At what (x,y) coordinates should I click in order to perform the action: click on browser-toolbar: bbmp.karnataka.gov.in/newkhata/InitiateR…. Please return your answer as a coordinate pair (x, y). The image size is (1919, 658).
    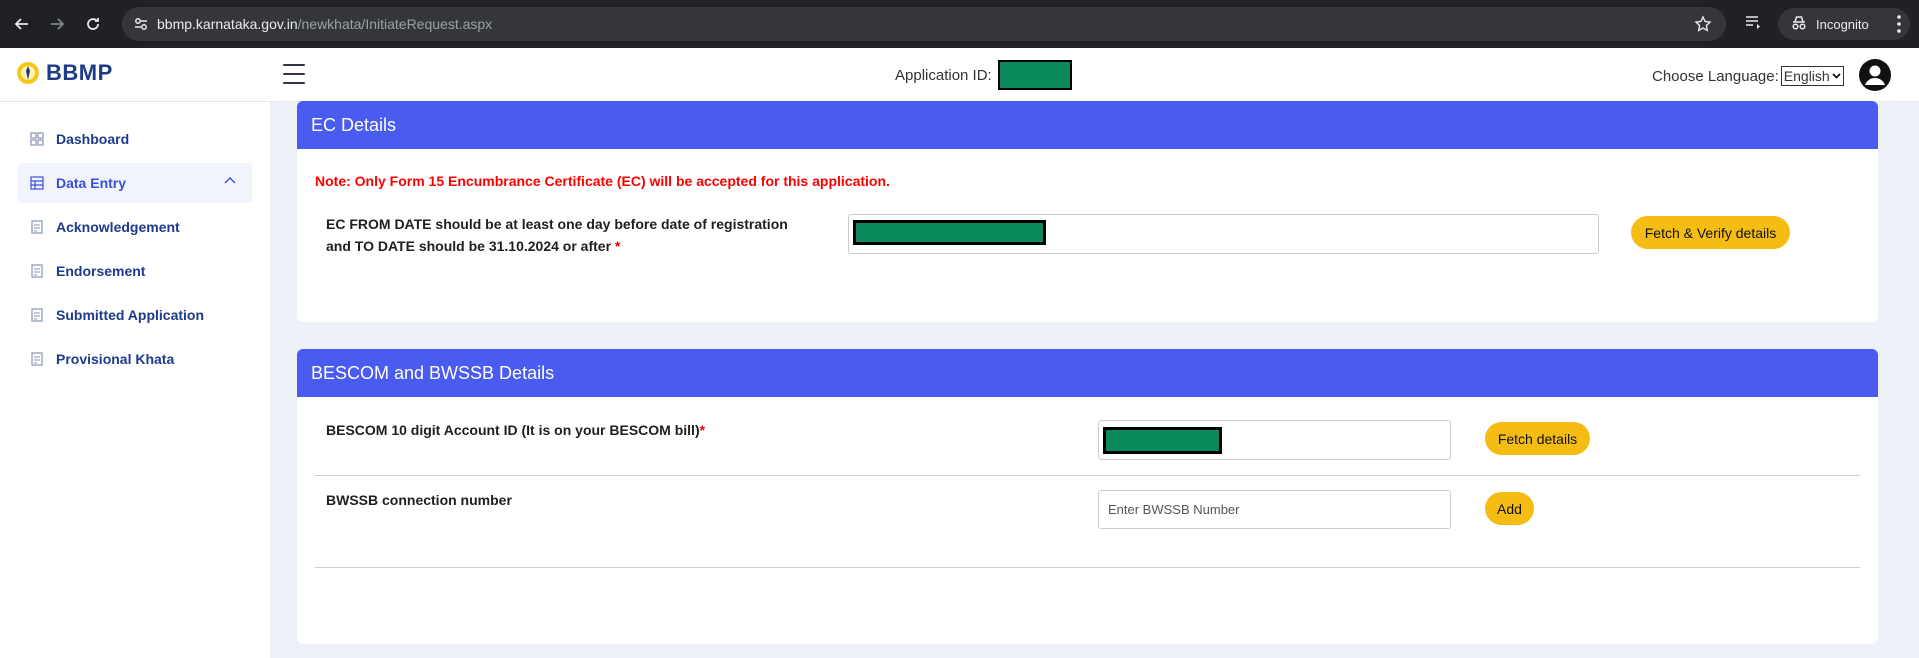
    Looking at the image, I should click on (959, 24).